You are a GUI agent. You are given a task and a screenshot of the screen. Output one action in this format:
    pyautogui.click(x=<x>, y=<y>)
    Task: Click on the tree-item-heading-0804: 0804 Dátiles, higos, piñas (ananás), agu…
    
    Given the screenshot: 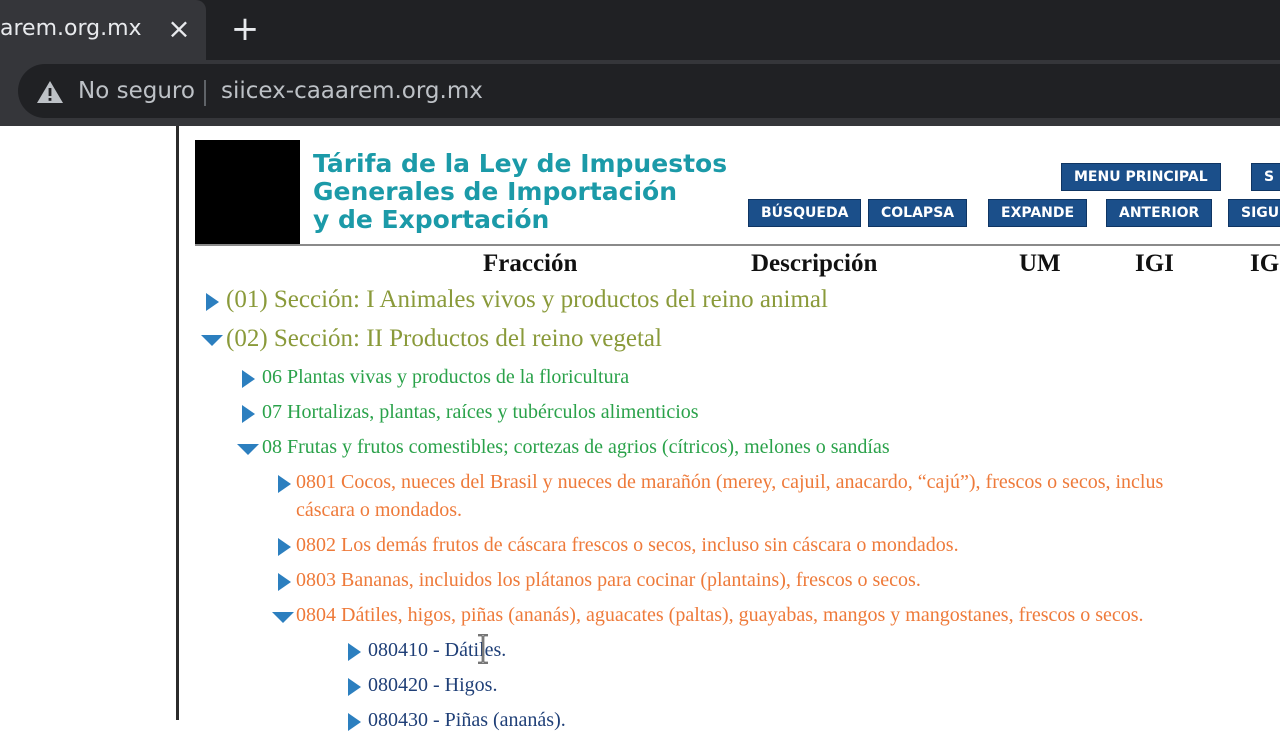 What is the action you would take?
    pyautogui.click(x=720, y=615)
    